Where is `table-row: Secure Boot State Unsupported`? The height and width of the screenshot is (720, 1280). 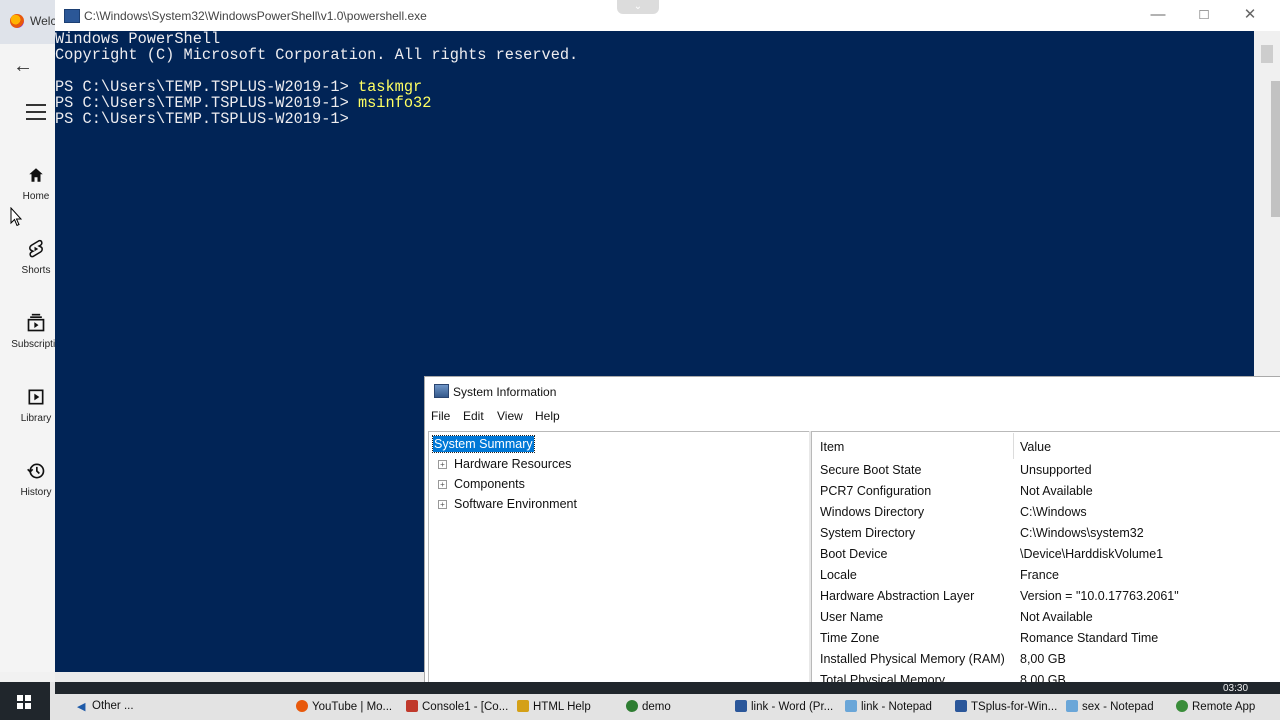
table-row: Secure Boot State Unsupported is located at coordinates (1046, 473).